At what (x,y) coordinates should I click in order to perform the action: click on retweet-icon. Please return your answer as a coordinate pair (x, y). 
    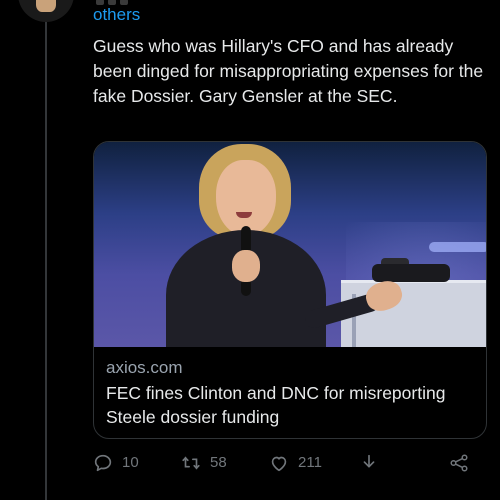
    Looking at the image, I should click on (191, 463).